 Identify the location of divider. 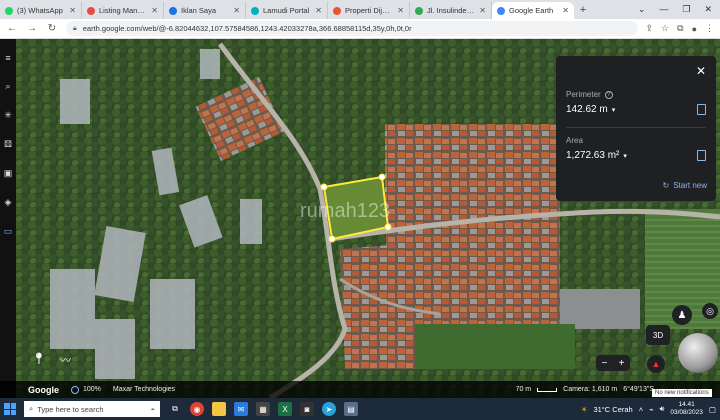
(636, 127).